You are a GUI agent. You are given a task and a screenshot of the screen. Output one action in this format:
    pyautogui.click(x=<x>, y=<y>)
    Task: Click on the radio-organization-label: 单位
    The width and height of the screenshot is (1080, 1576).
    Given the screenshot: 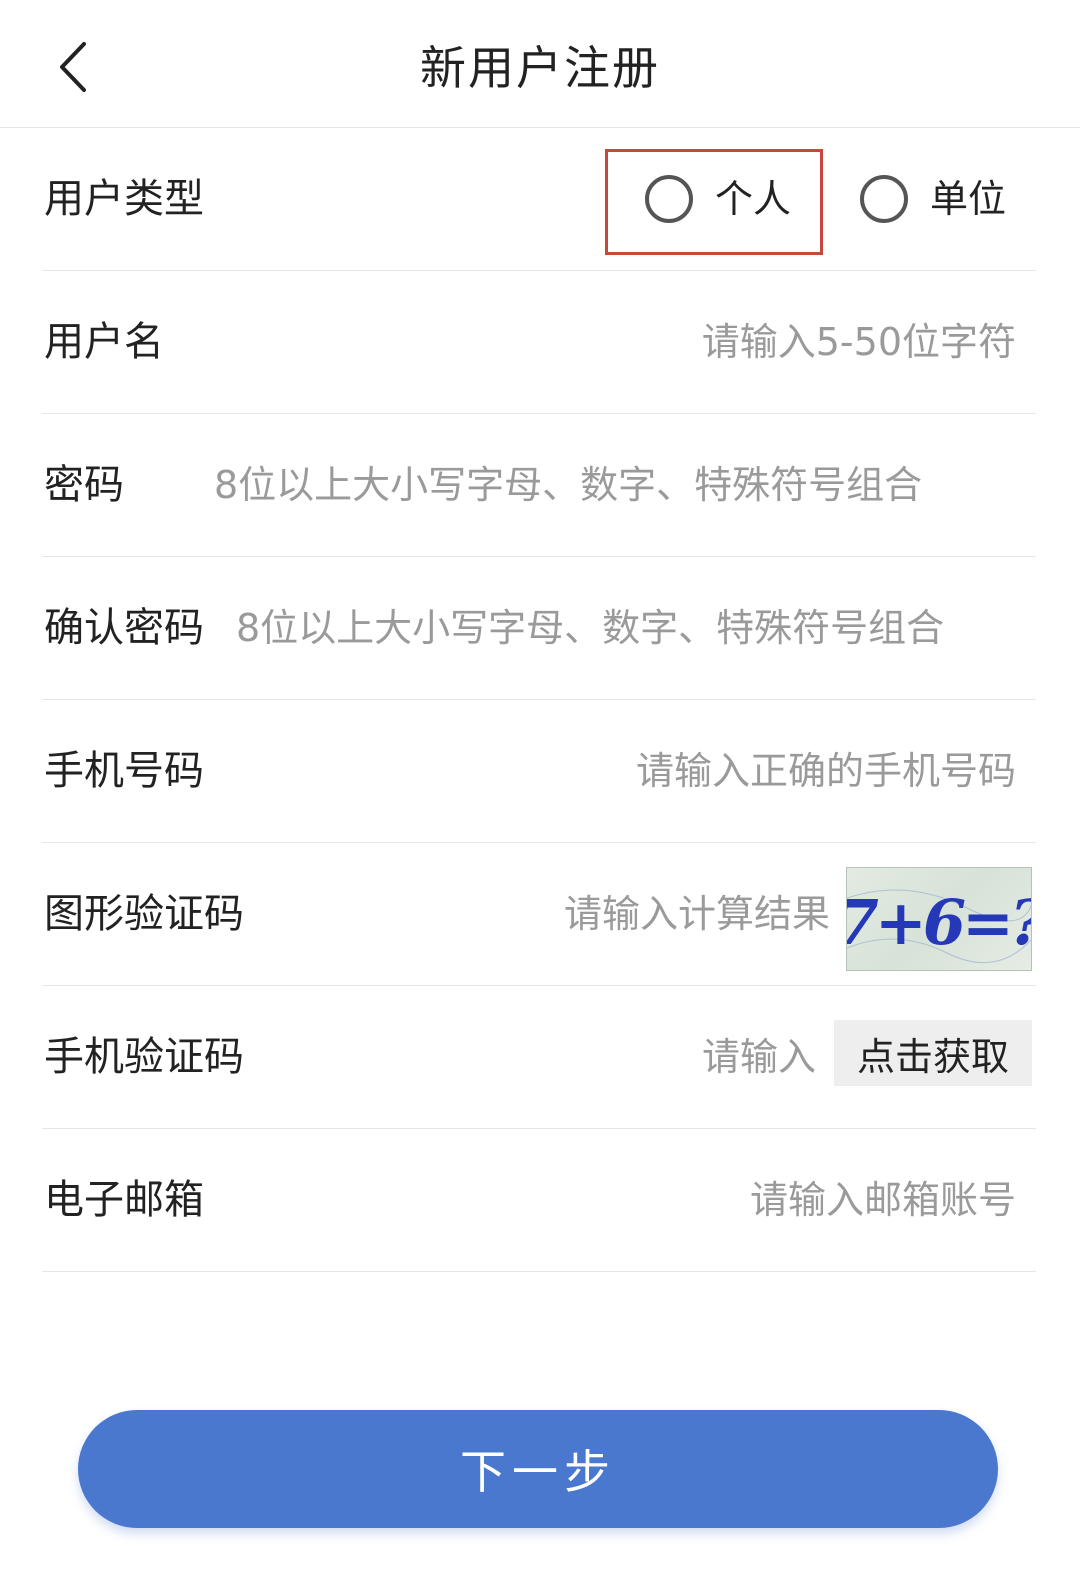 What is the action you would take?
    pyautogui.click(x=968, y=199)
    